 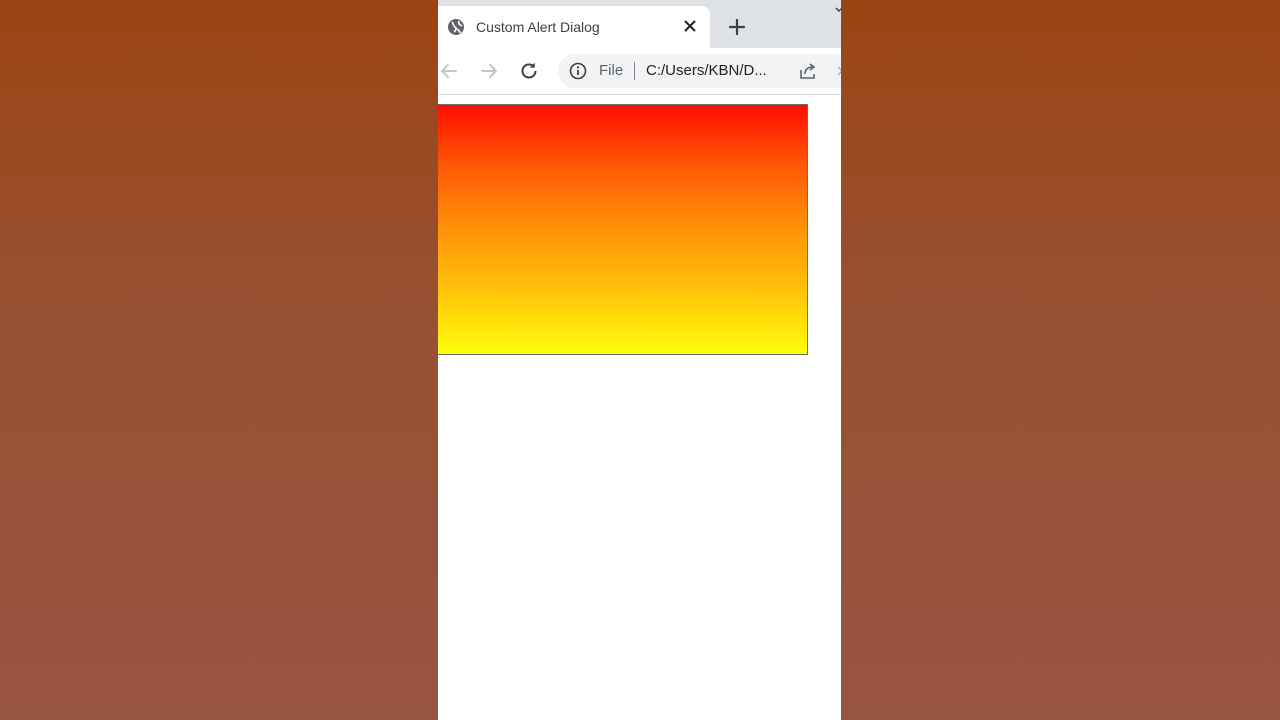 What do you see at coordinates (623, 229) in the screenshot?
I see `gradient-box` at bounding box center [623, 229].